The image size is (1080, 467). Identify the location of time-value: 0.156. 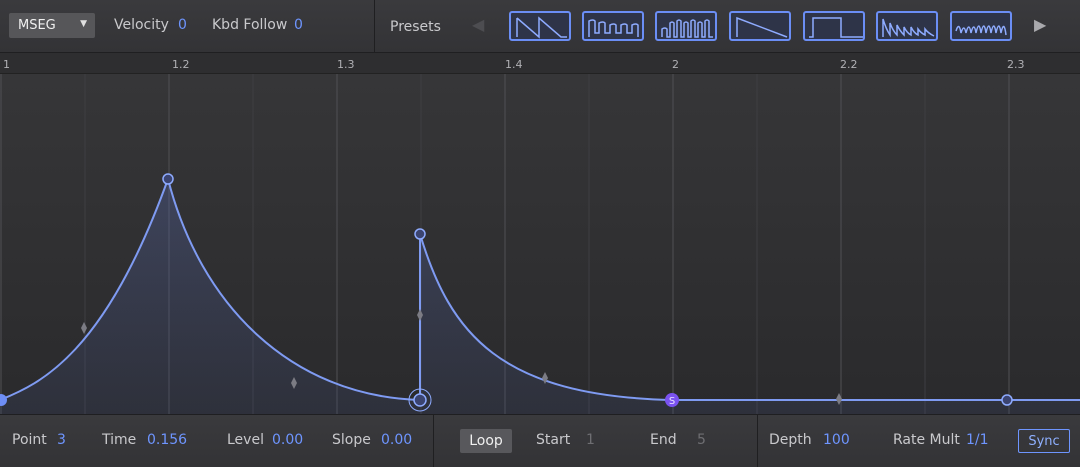
(167, 440).